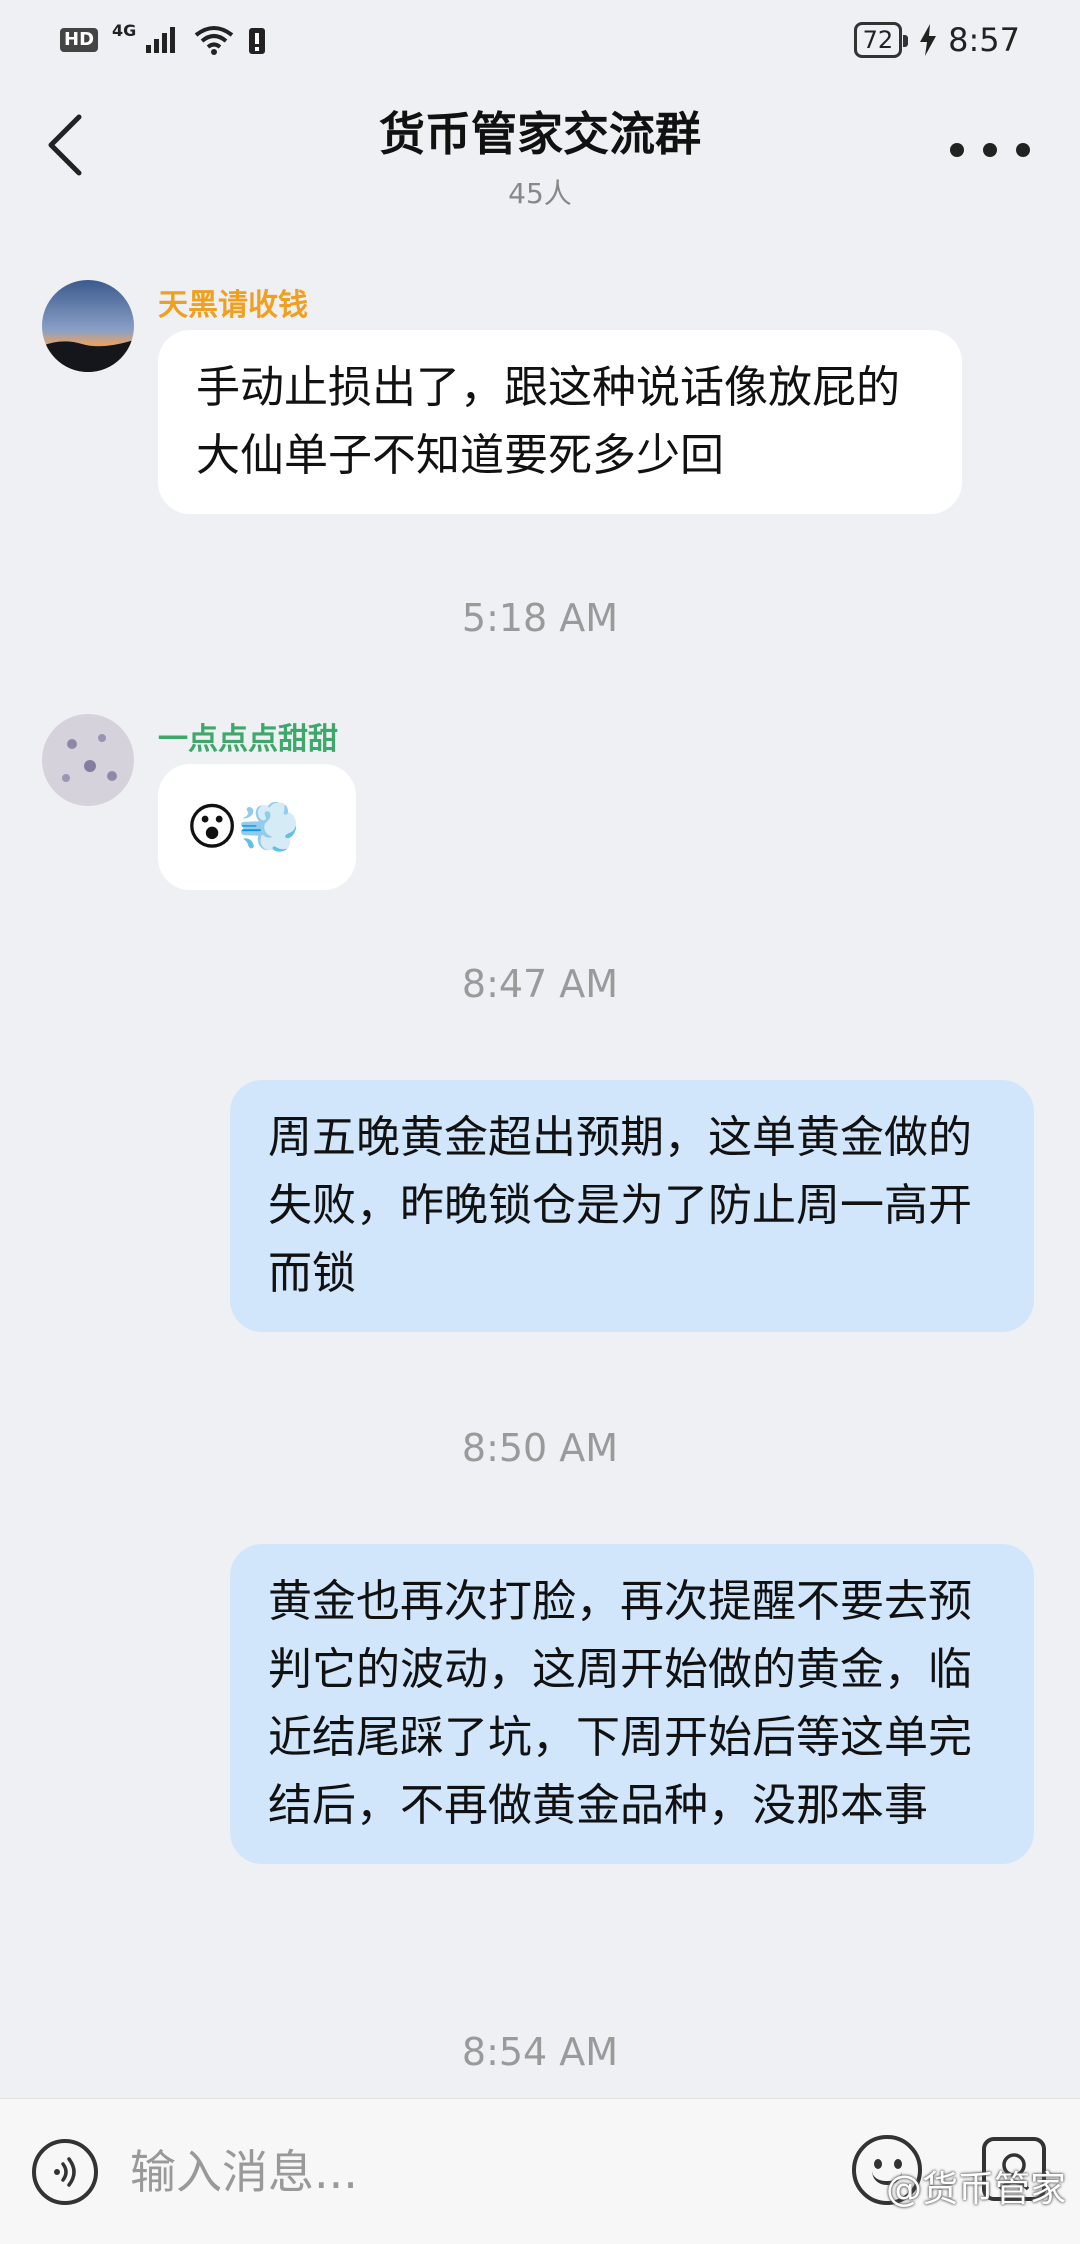 Image resolution: width=1080 pixels, height=2244 pixels. Describe the element at coordinates (928, 40) in the screenshot. I see `charging-icon` at that location.